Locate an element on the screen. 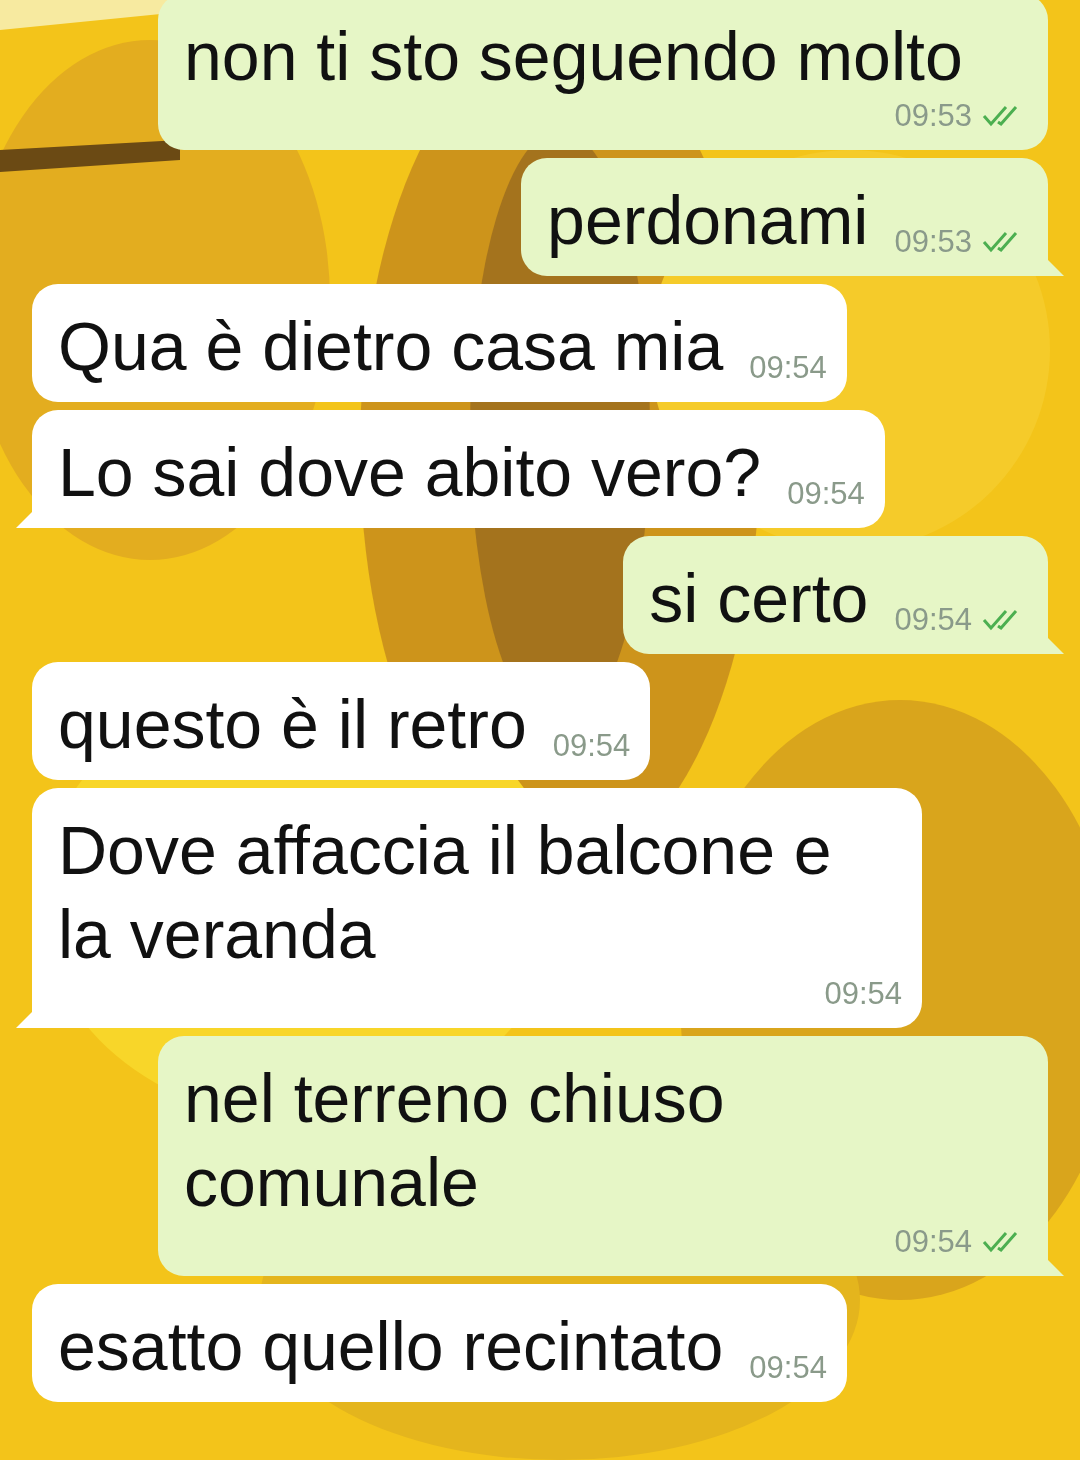 The height and width of the screenshot is (1460, 1080). message-text: Dove affaccia il balcone e la veranda is located at coordinates (445, 892).